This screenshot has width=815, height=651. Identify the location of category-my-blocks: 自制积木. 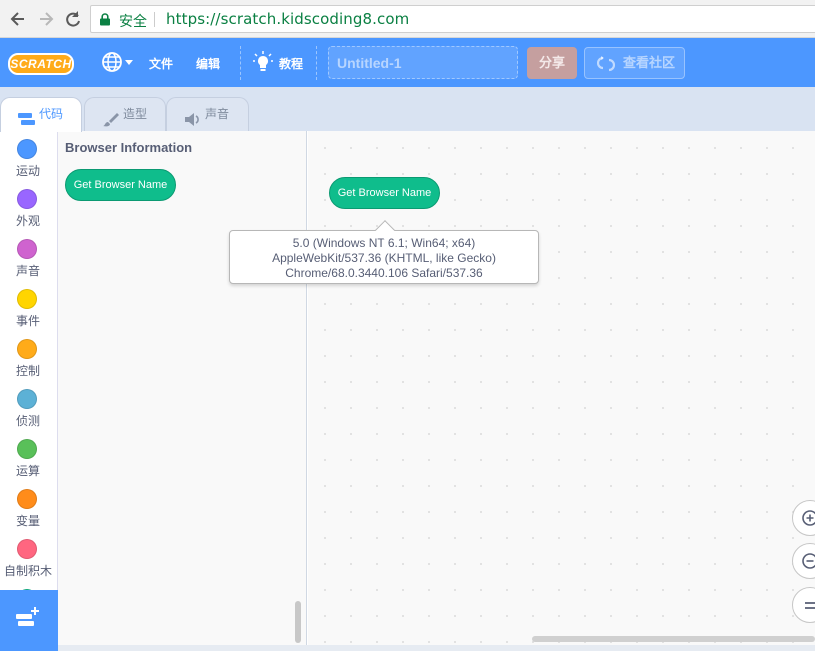
(28, 557).